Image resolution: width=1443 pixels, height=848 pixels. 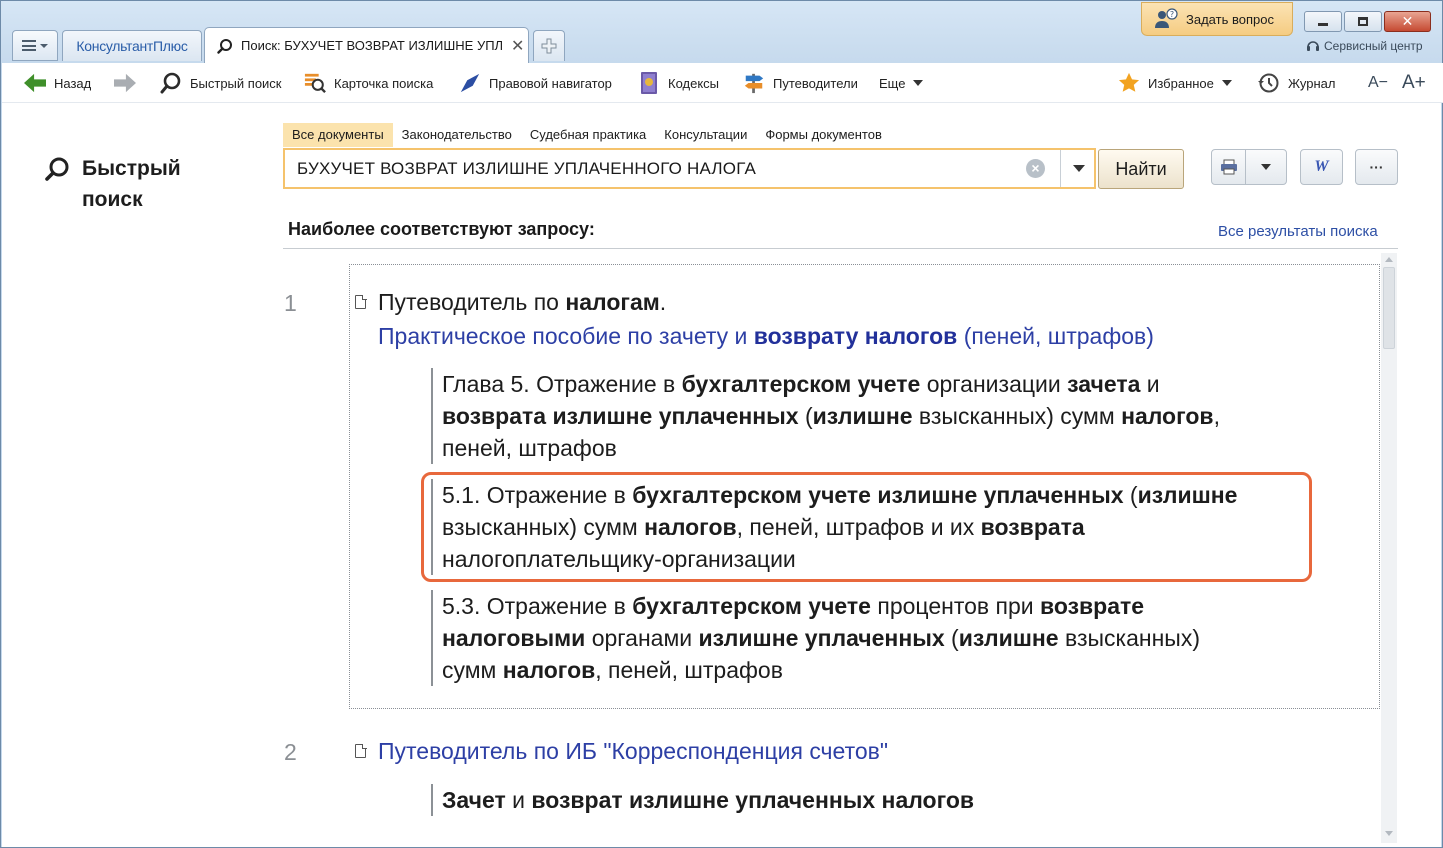 I want to click on journal-label: Журнал, so click(x=1312, y=83).